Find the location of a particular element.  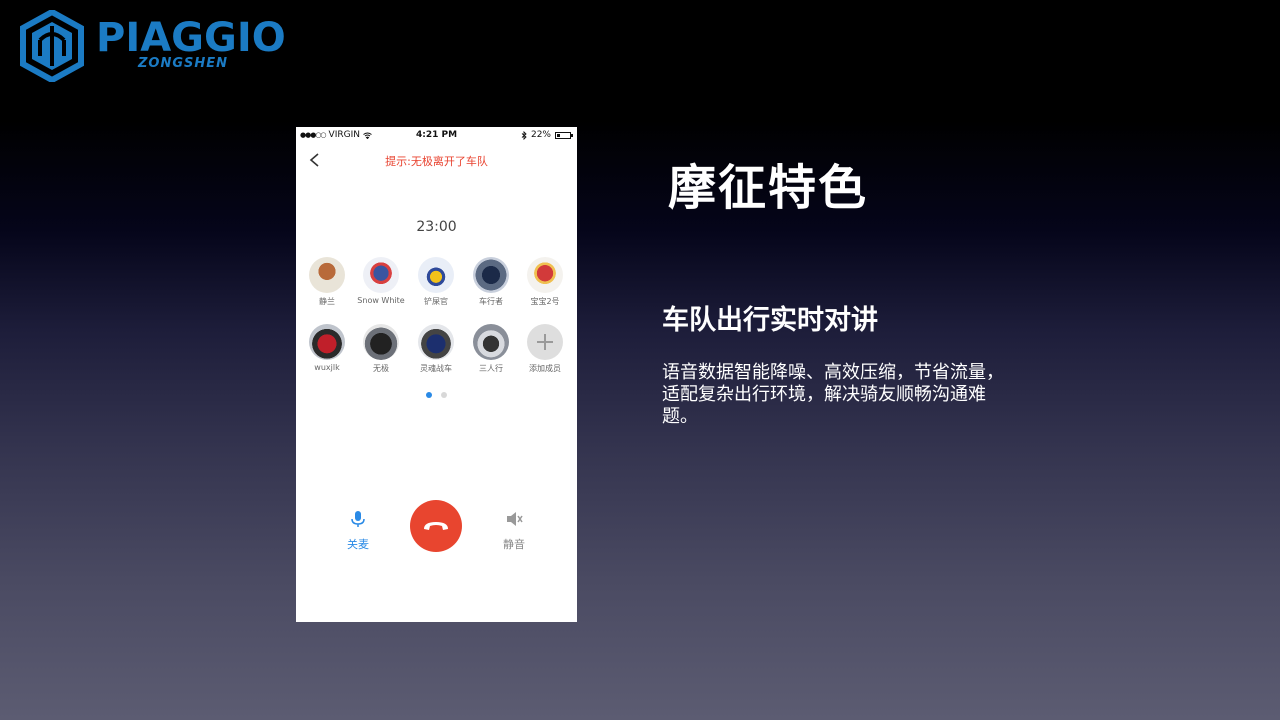

logo-sub-text: ZONGSHEN is located at coordinates (183, 63).